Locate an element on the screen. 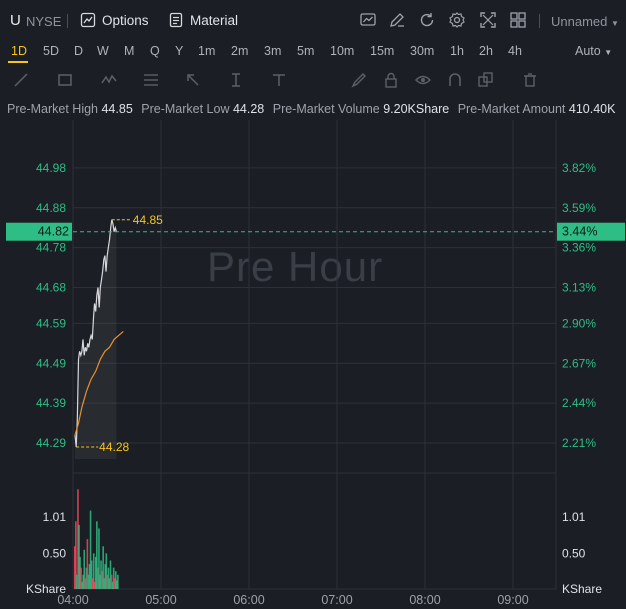 The image size is (626, 609). timeframe-d: D is located at coordinates (78, 51).